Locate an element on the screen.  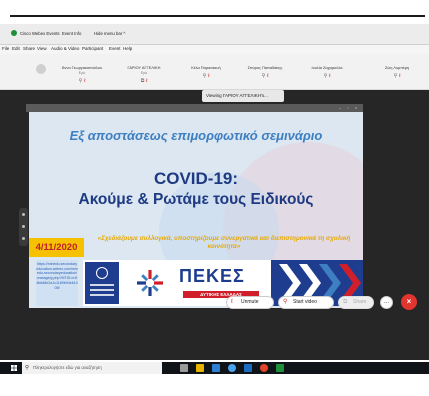
bottom-white-border is located at coordinates (214, 385).